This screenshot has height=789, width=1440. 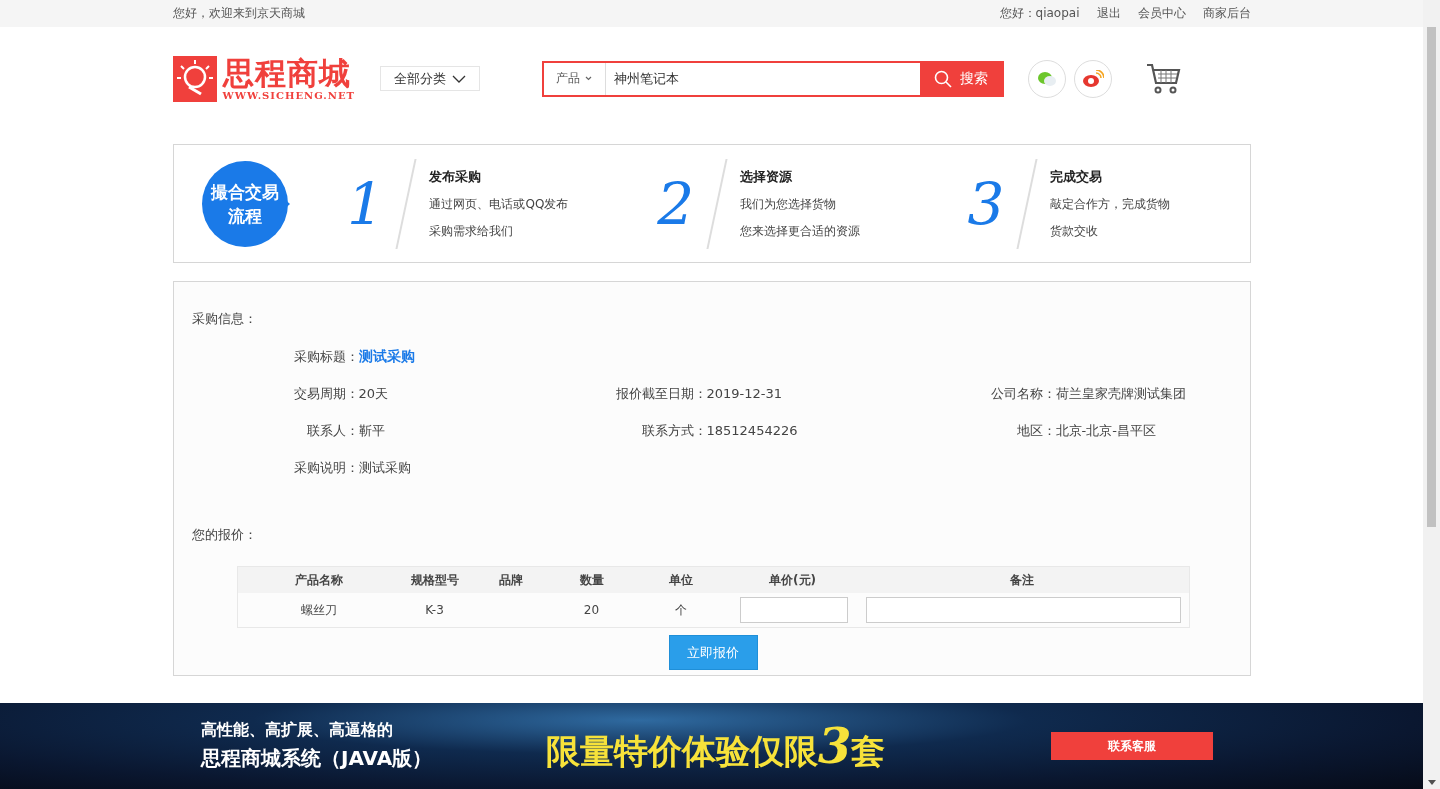 I want to click on remark-input-field, so click(x=1023, y=610).